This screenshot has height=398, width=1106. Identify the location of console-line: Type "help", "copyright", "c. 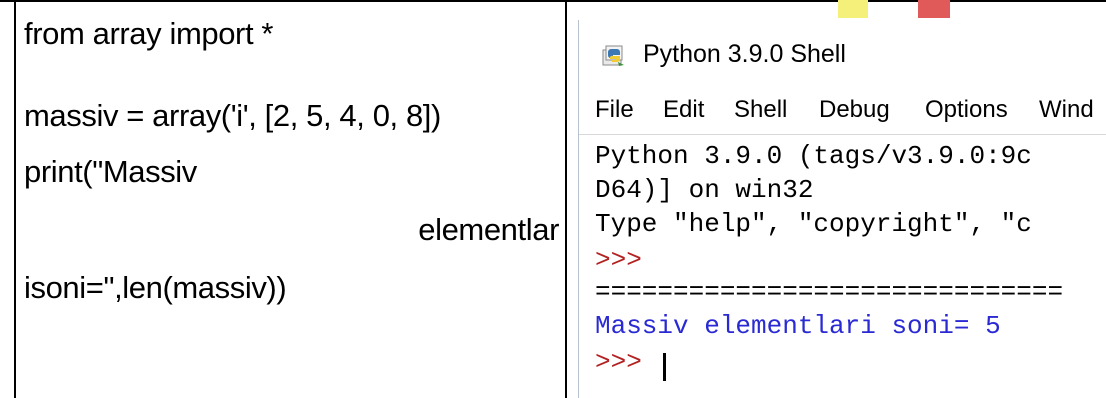
(813, 224).